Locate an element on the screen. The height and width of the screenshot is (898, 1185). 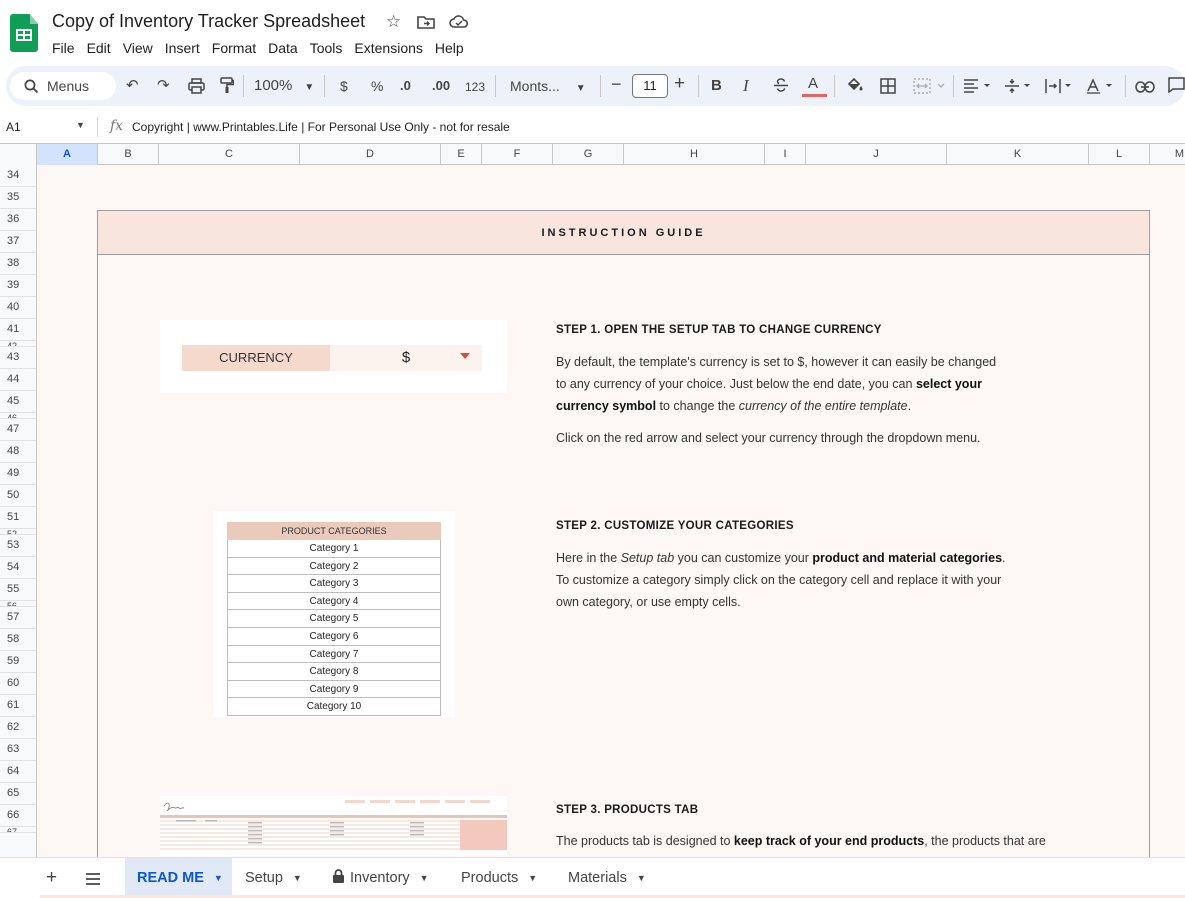
merge-cells-icon is located at coordinates (929, 89).